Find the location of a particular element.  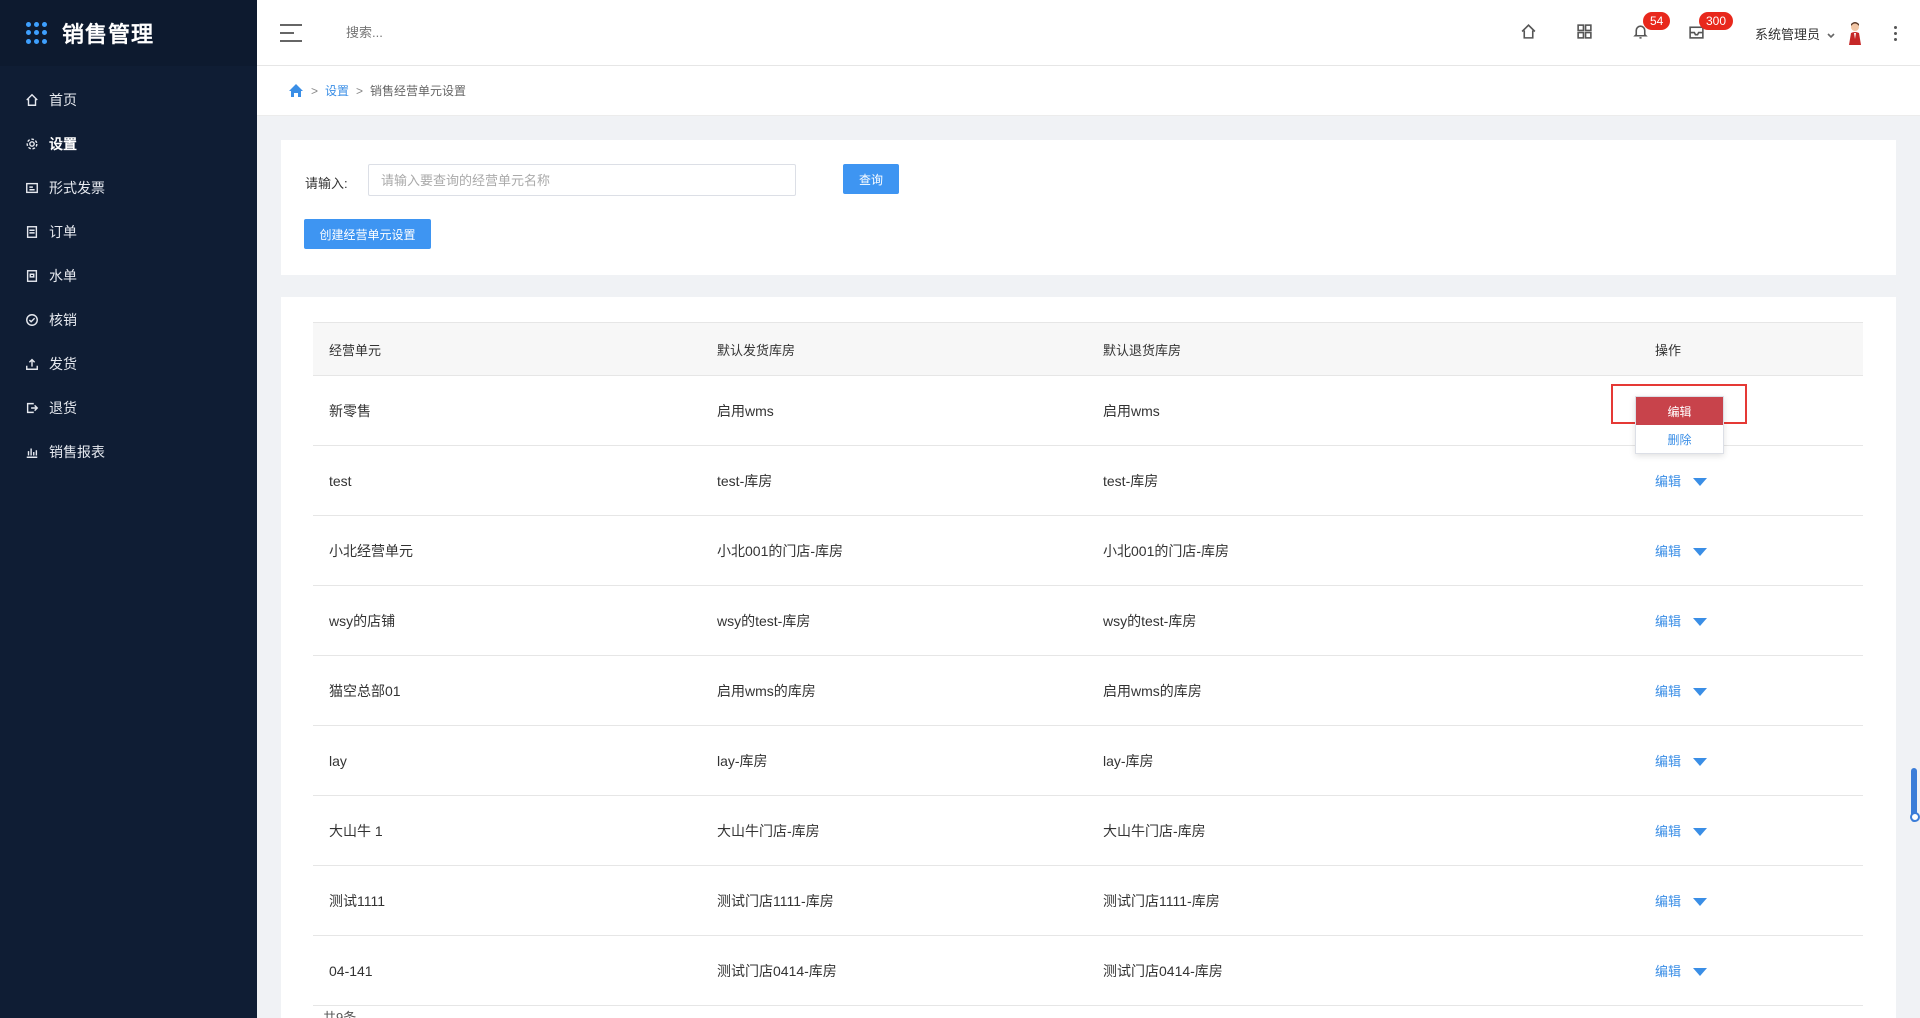

cell-return-warehouse: 测试门店0414-库房 is located at coordinates (1363, 970).